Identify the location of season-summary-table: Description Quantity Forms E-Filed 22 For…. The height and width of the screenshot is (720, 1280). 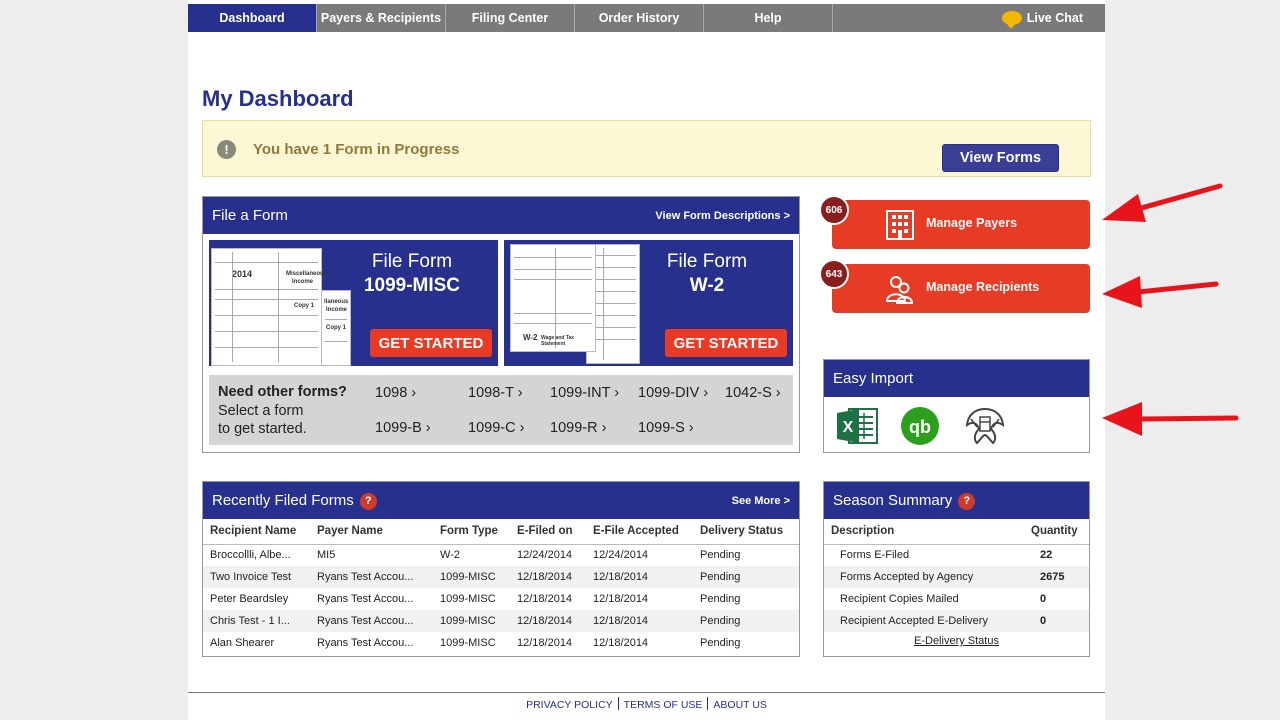
(956, 575).